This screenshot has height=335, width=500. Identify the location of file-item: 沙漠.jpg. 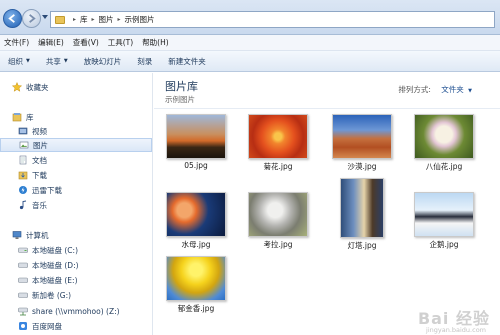
(362, 143).